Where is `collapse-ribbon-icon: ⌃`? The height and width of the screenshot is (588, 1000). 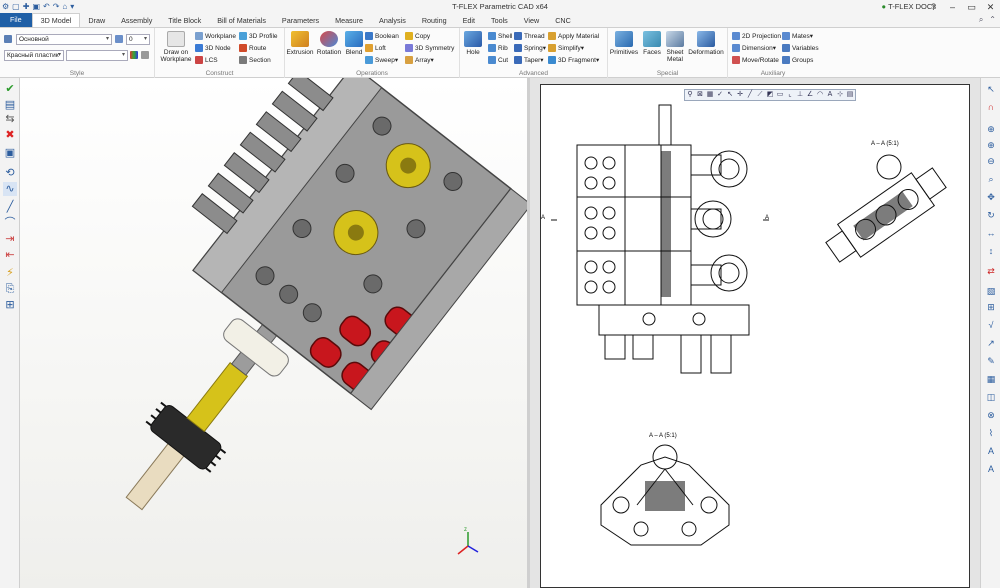
collapse-ribbon-icon: ⌃ is located at coordinates (992, 20).